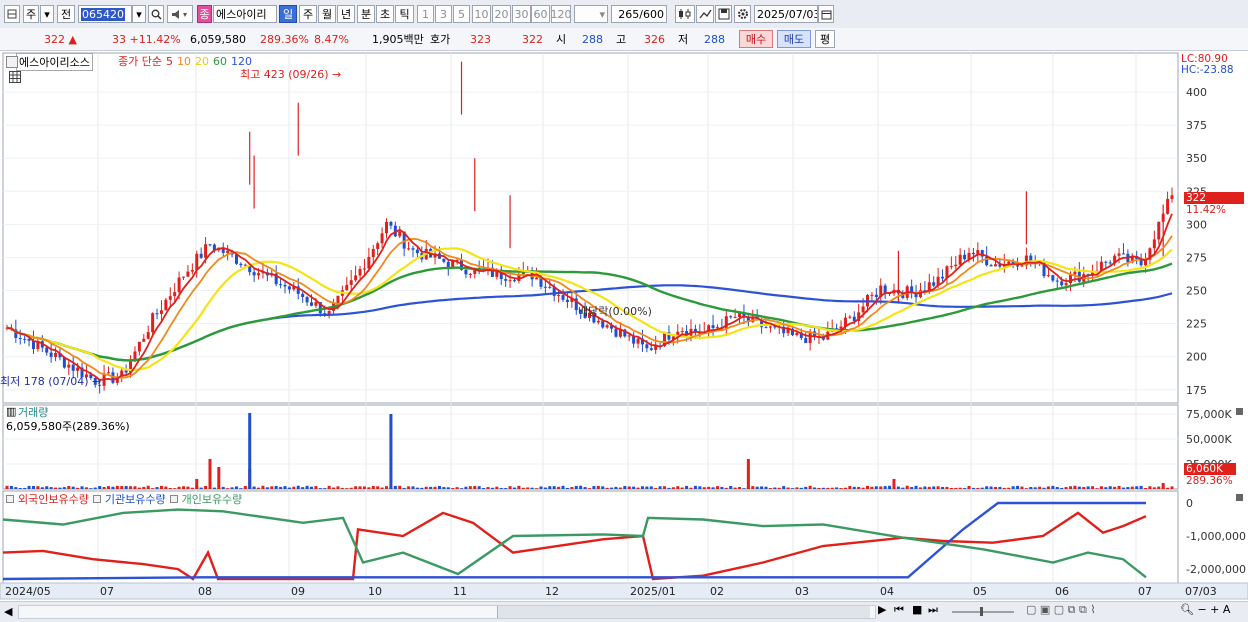  I want to click on tab-minute: 분, so click(366, 14).